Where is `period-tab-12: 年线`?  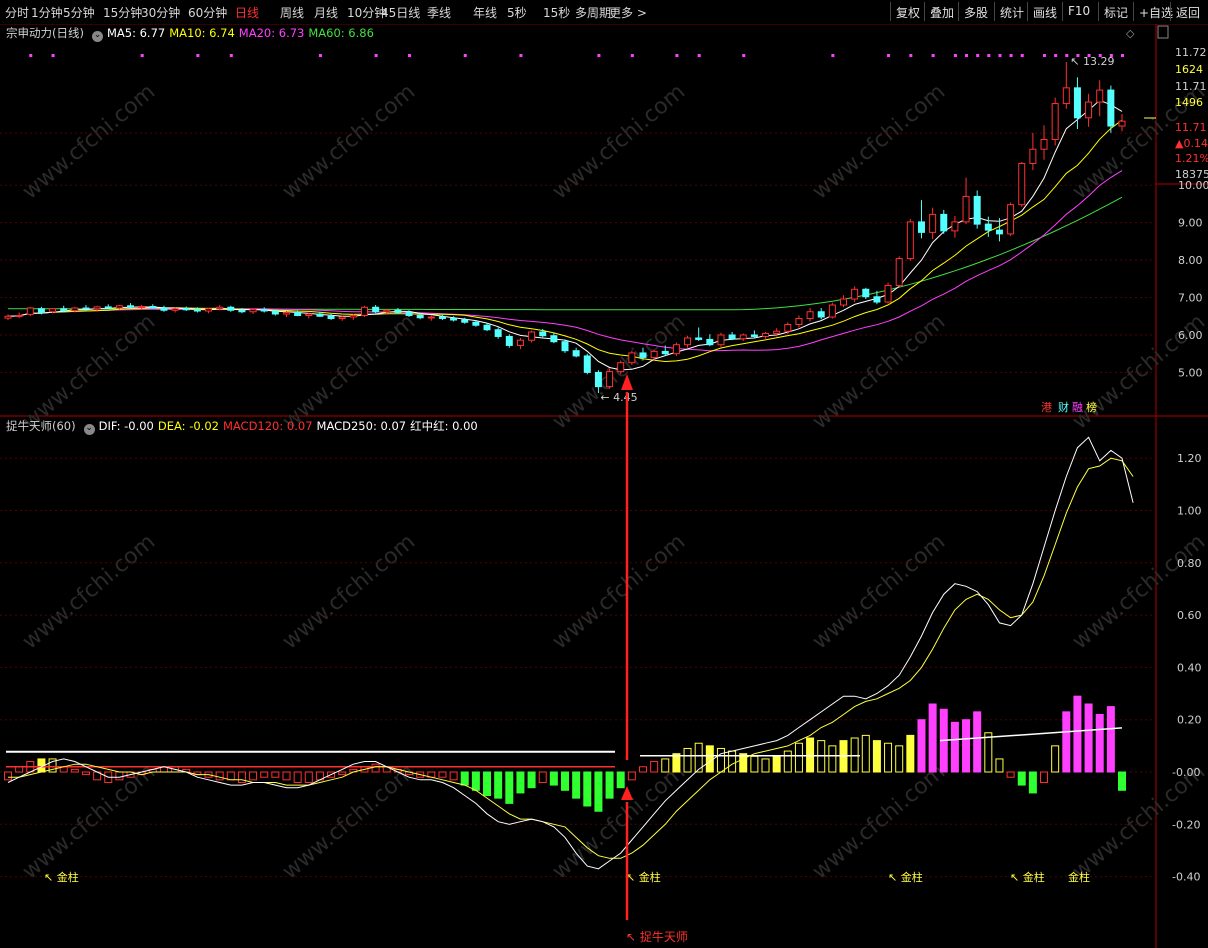 period-tab-12: 年线 is located at coordinates (485, 12).